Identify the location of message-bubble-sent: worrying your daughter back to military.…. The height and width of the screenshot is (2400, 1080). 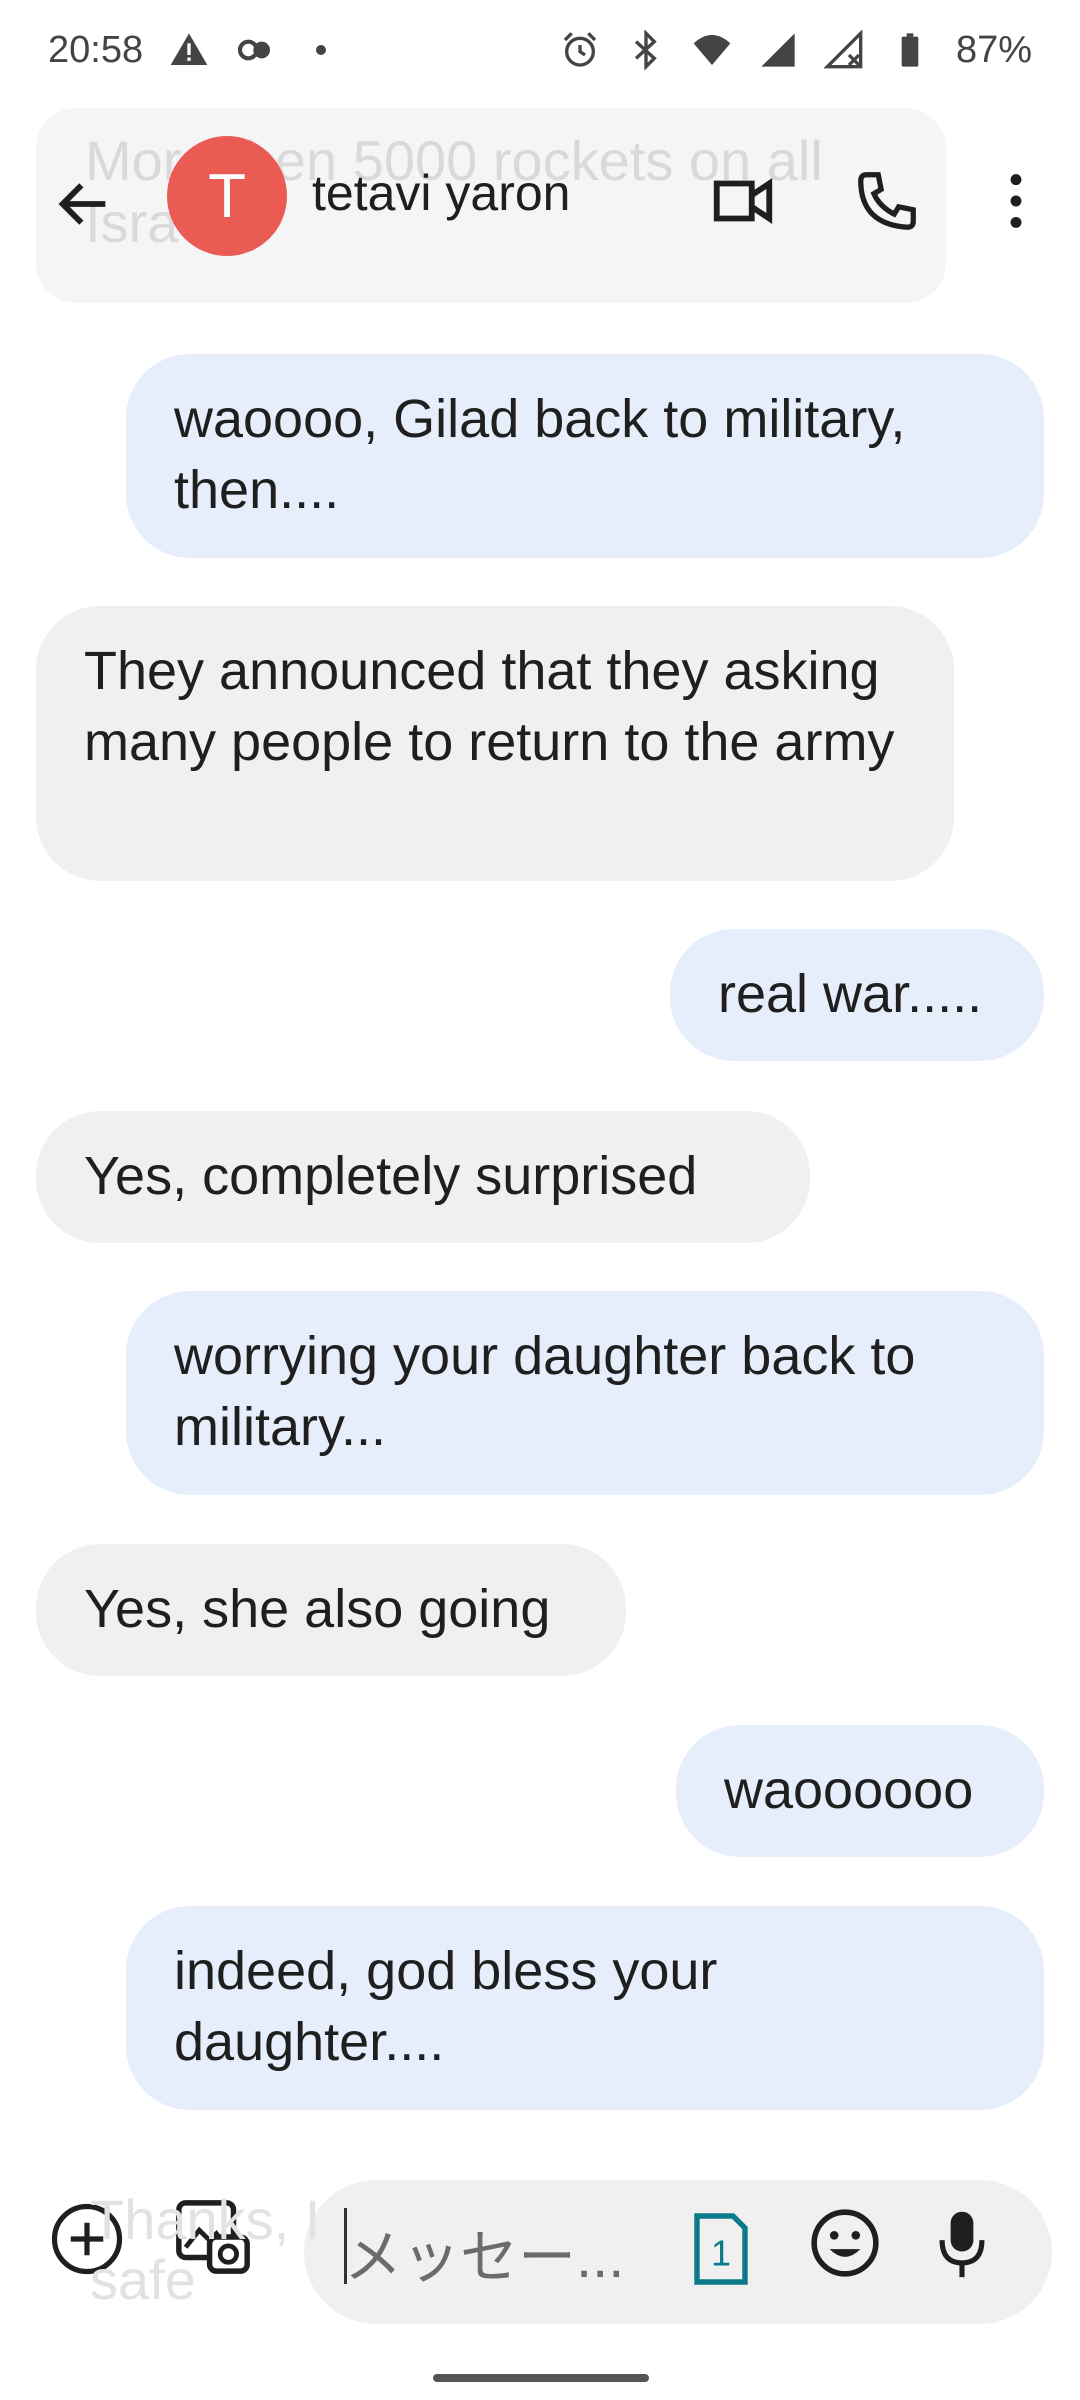
(585, 1393).